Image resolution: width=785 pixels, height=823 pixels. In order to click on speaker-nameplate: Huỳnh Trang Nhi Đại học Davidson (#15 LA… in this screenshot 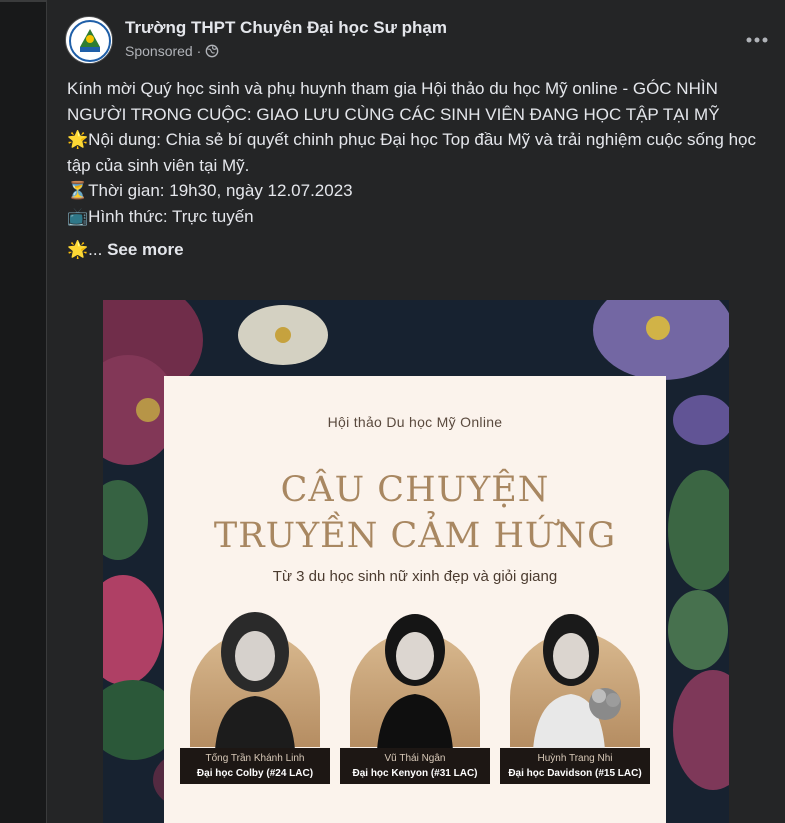, I will do `click(575, 766)`.